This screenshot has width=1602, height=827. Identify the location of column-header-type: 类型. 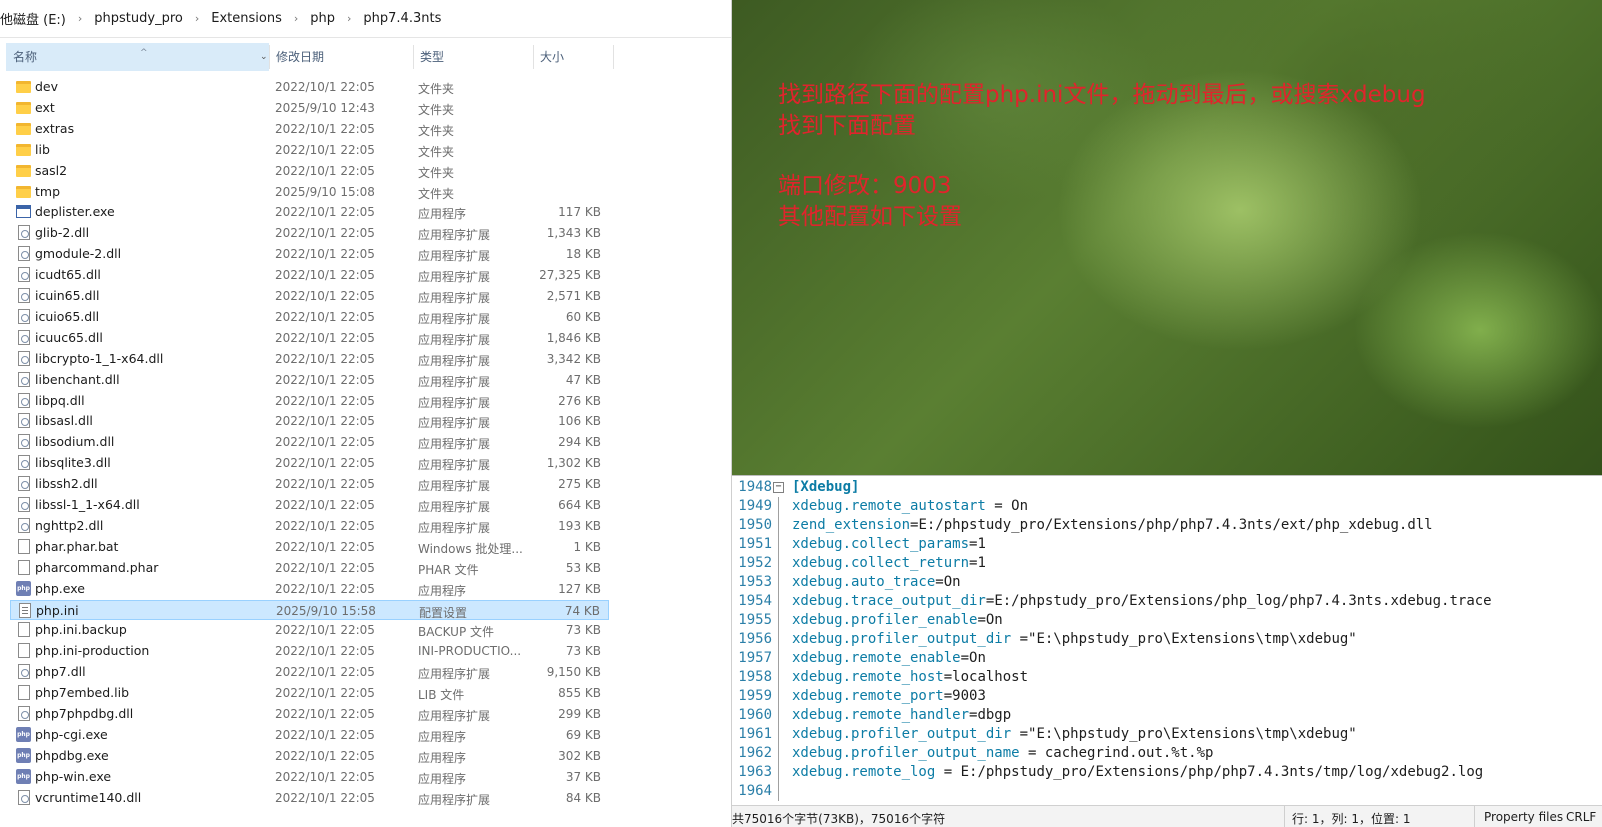
(473, 57).